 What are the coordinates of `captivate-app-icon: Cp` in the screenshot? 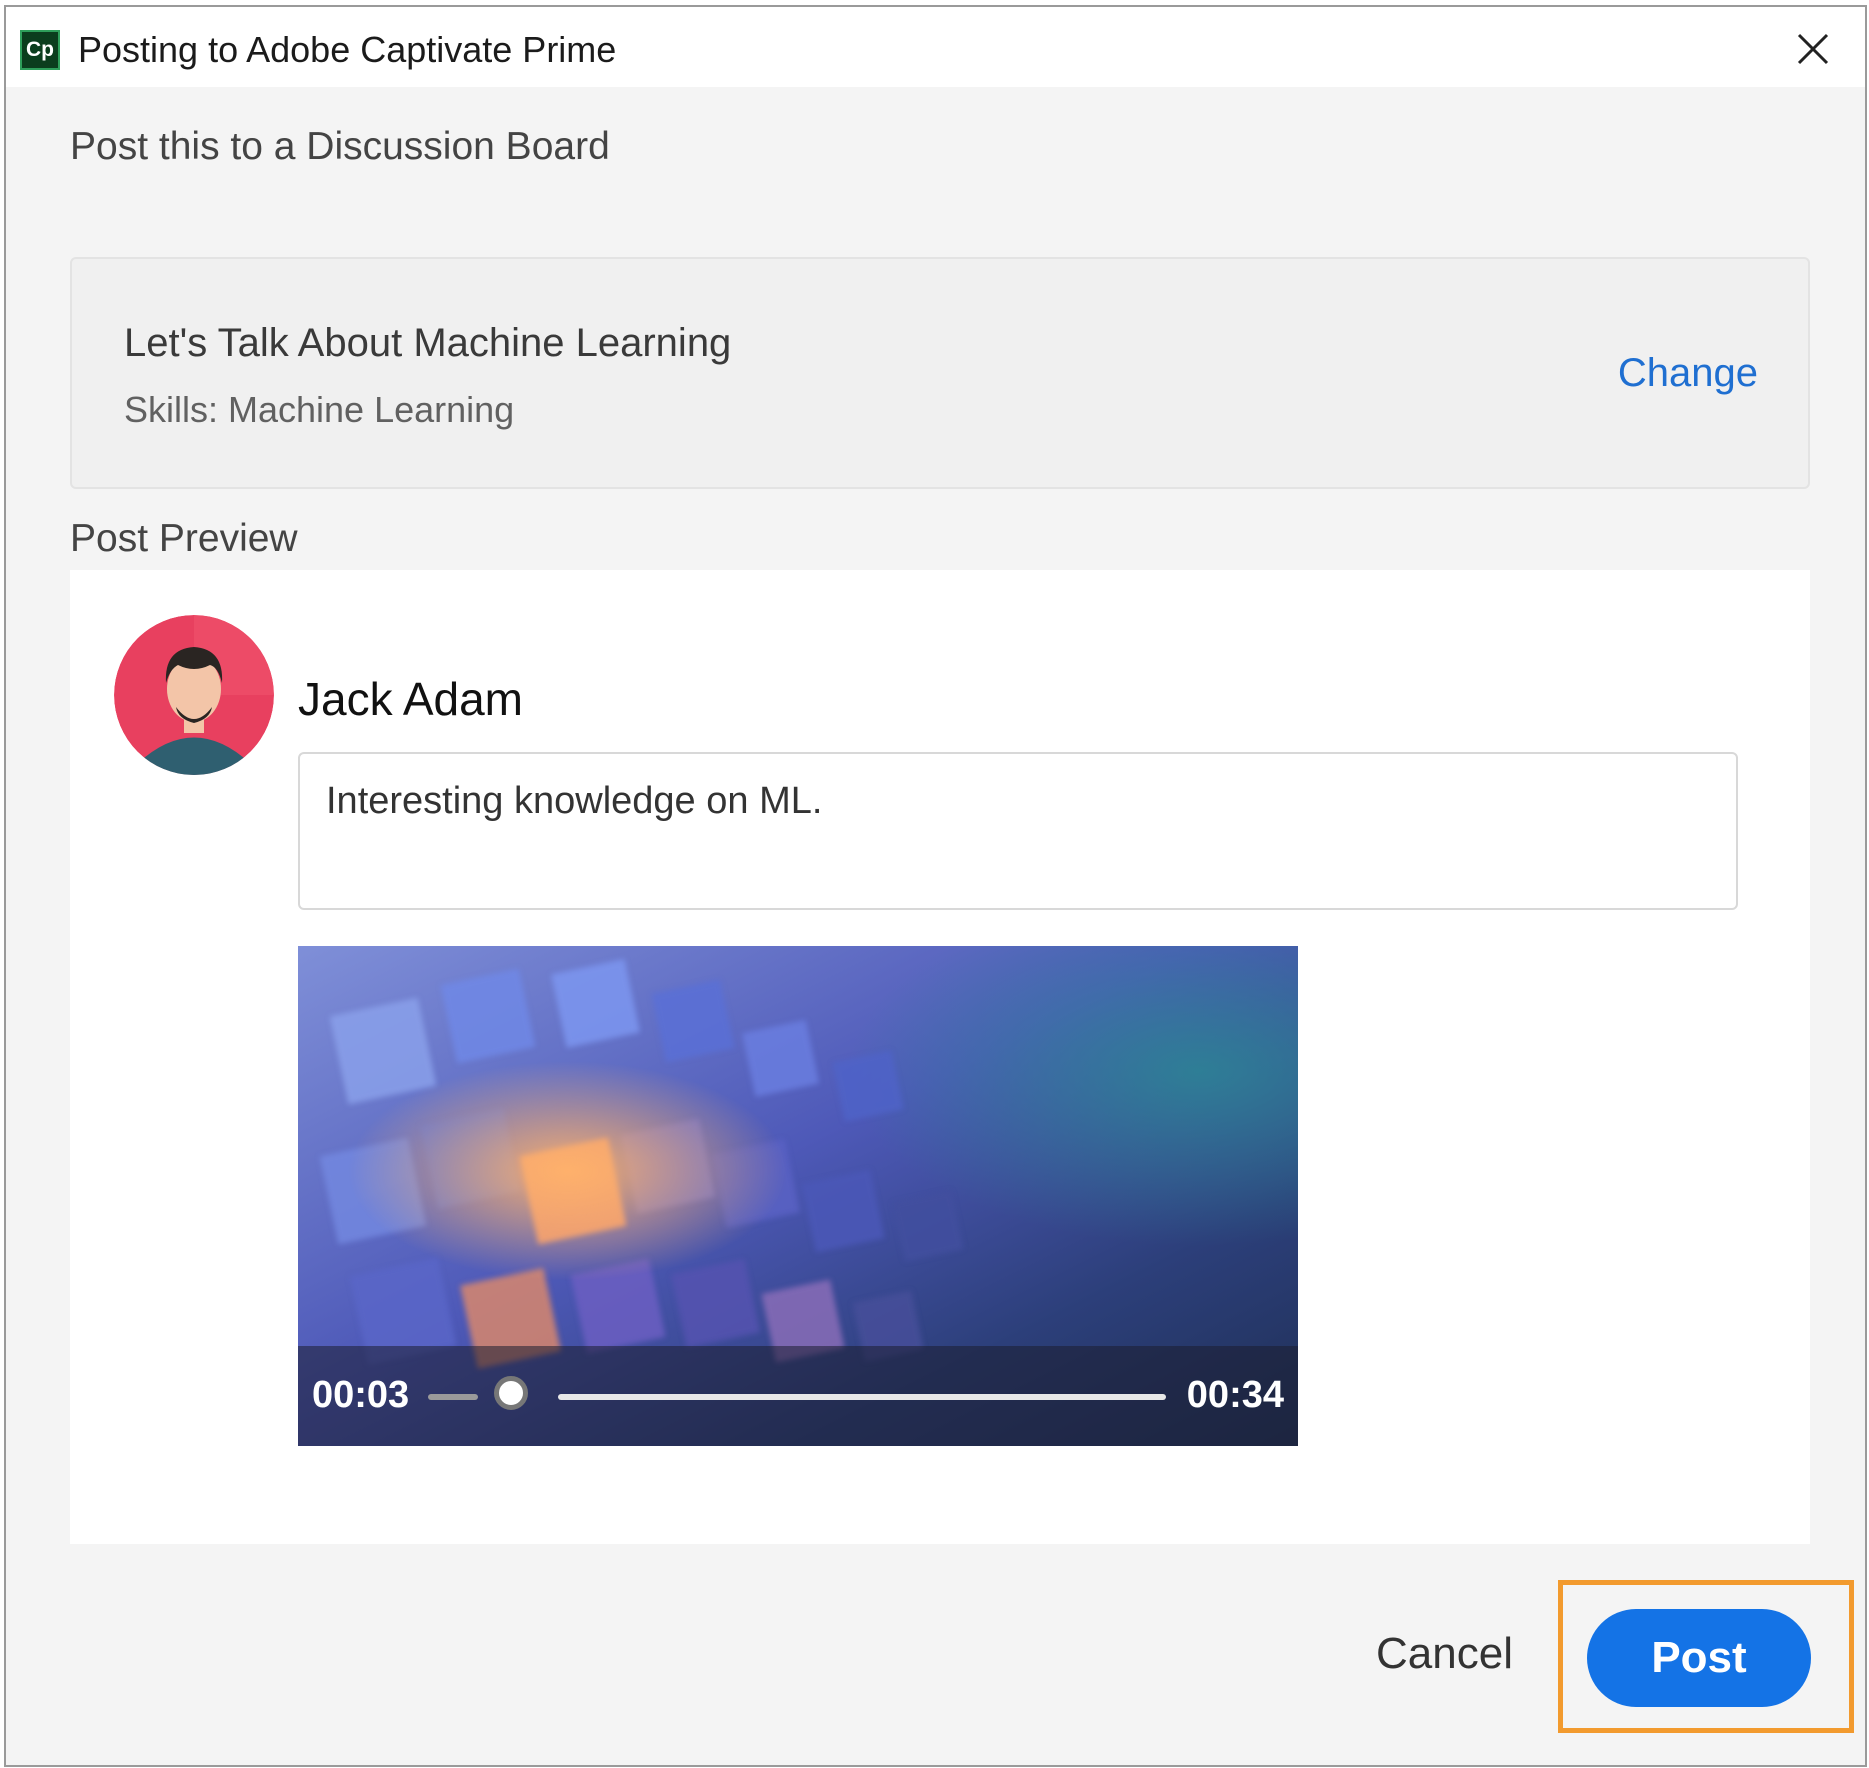 It's located at (40, 50).